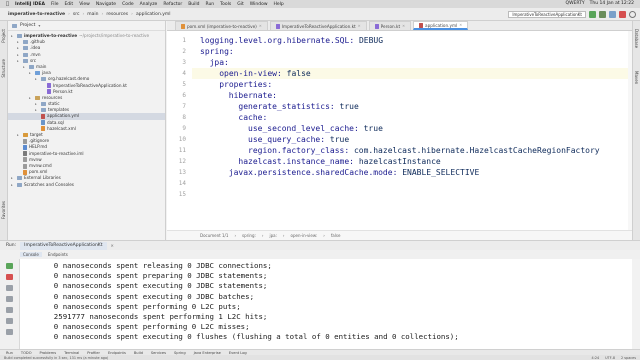 This screenshot has width=640, height=360. I want to click on run-icon, so click(592, 14).